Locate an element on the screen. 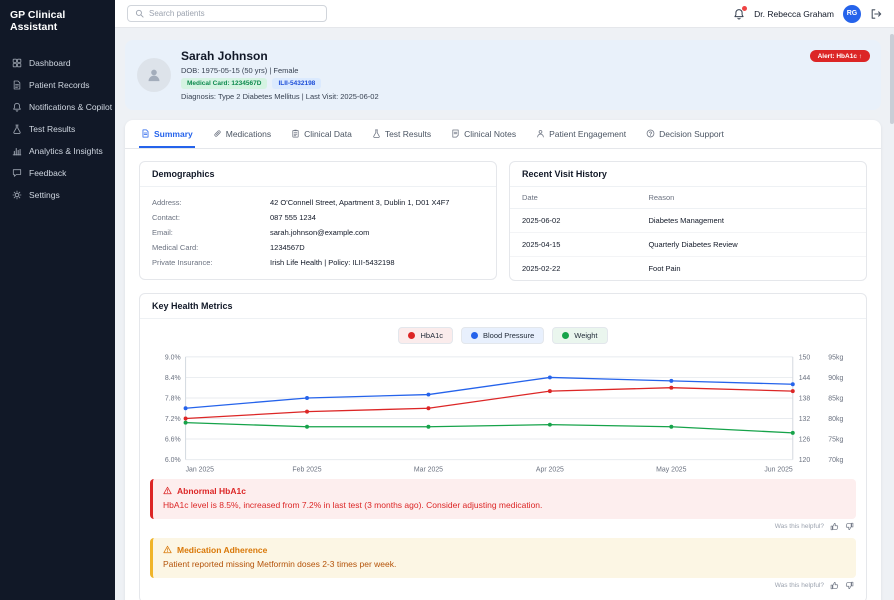 This screenshot has width=894, height=600. scrollbar-thumb is located at coordinates (891, 79).